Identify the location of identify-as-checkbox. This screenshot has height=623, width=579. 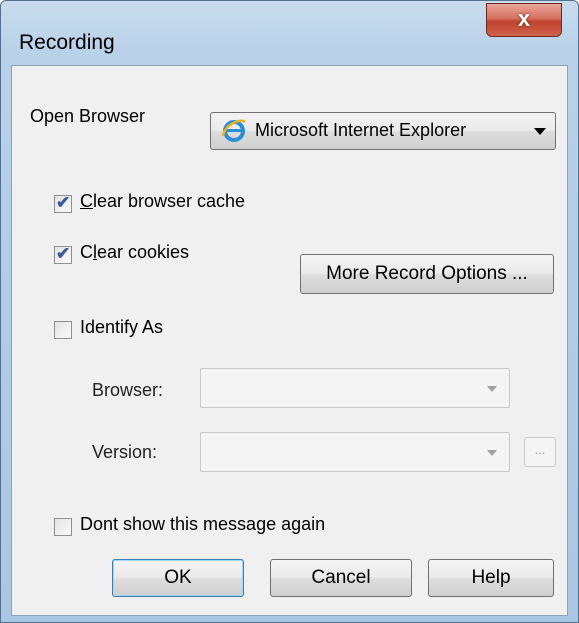
(63, 330).